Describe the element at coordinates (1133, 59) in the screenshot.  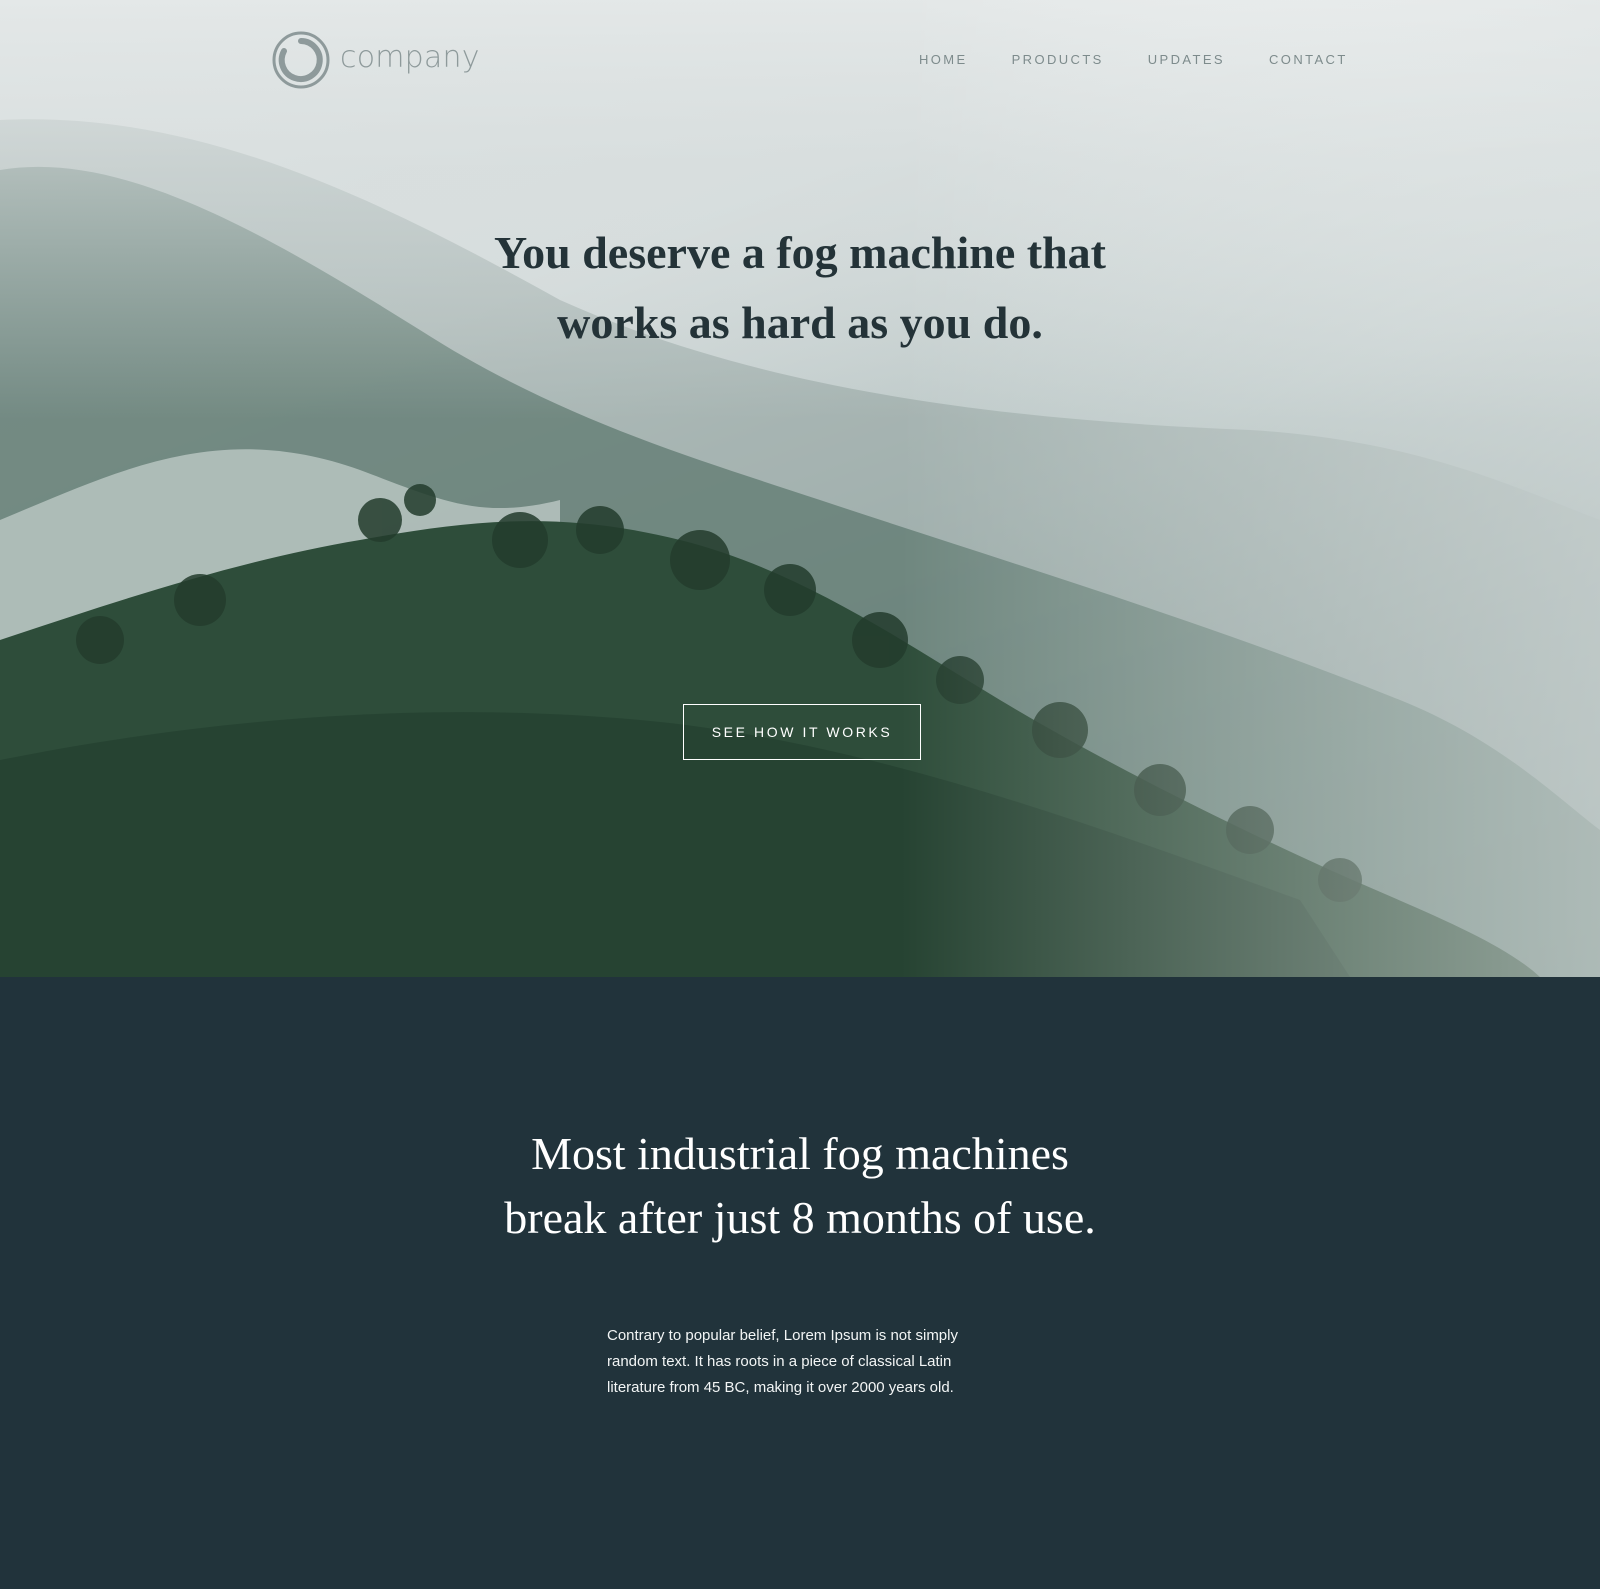
I see `main-nav: HOME PRODUCTS UPDATES CONTACT` at that location.